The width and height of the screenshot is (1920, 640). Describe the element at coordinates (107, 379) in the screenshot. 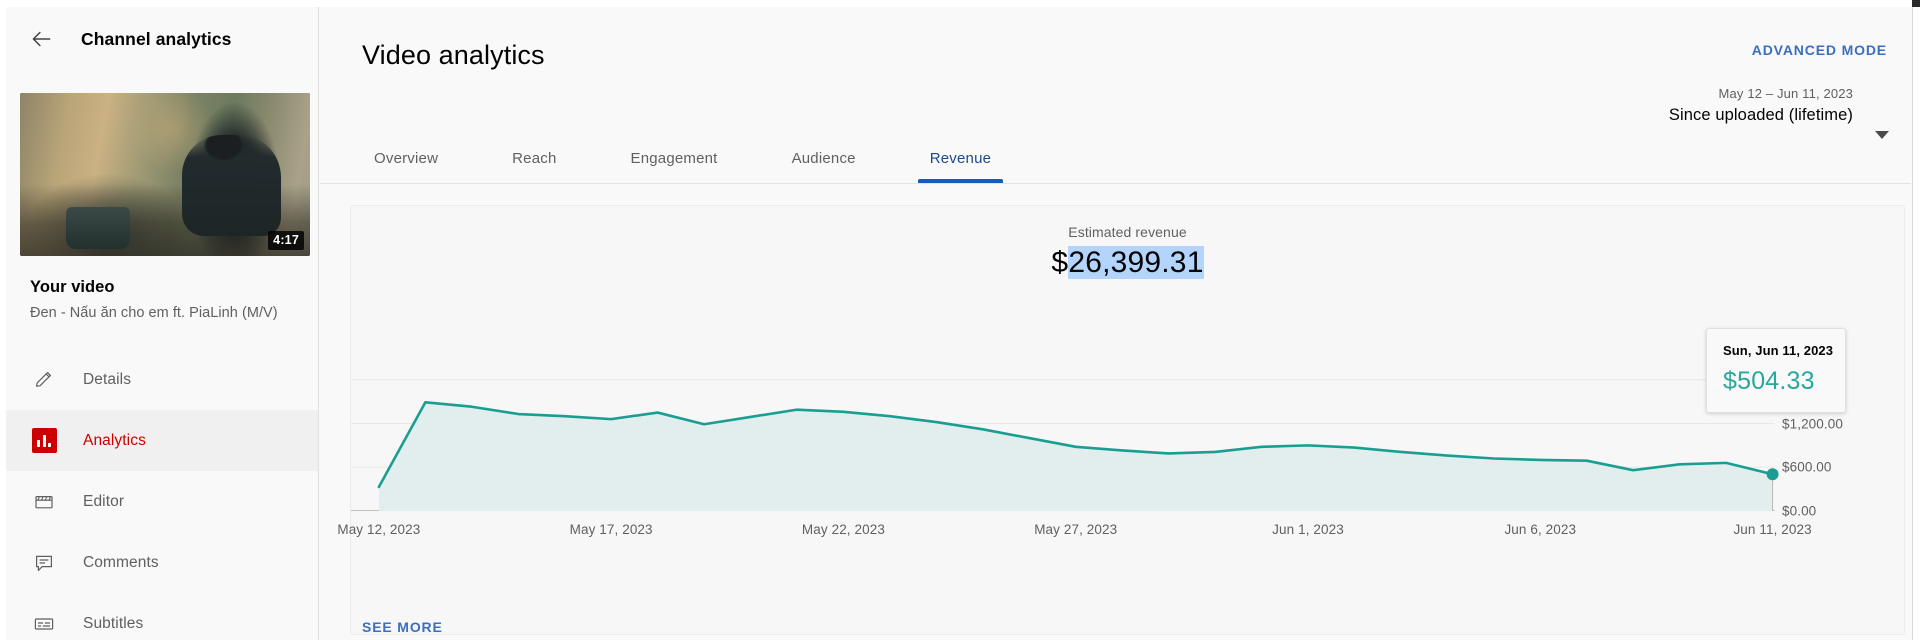

I see `sidebar-item-label: Details` at that location.